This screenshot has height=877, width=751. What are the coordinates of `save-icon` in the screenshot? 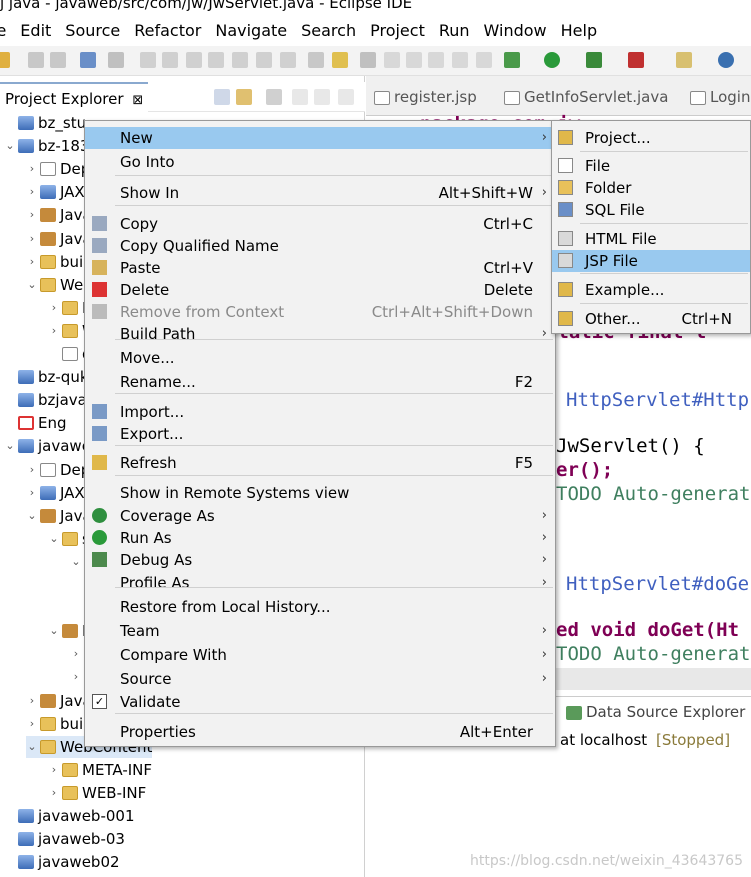 It's located at (36, 60).